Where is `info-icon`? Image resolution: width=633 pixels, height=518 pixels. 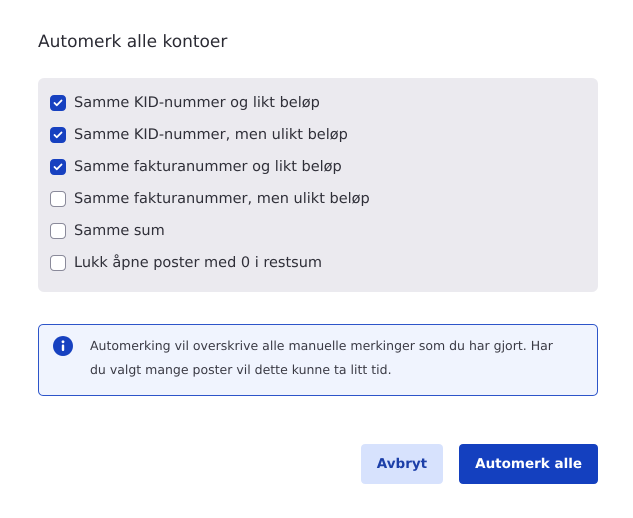 info-icon is located at coordinates (63, 346).